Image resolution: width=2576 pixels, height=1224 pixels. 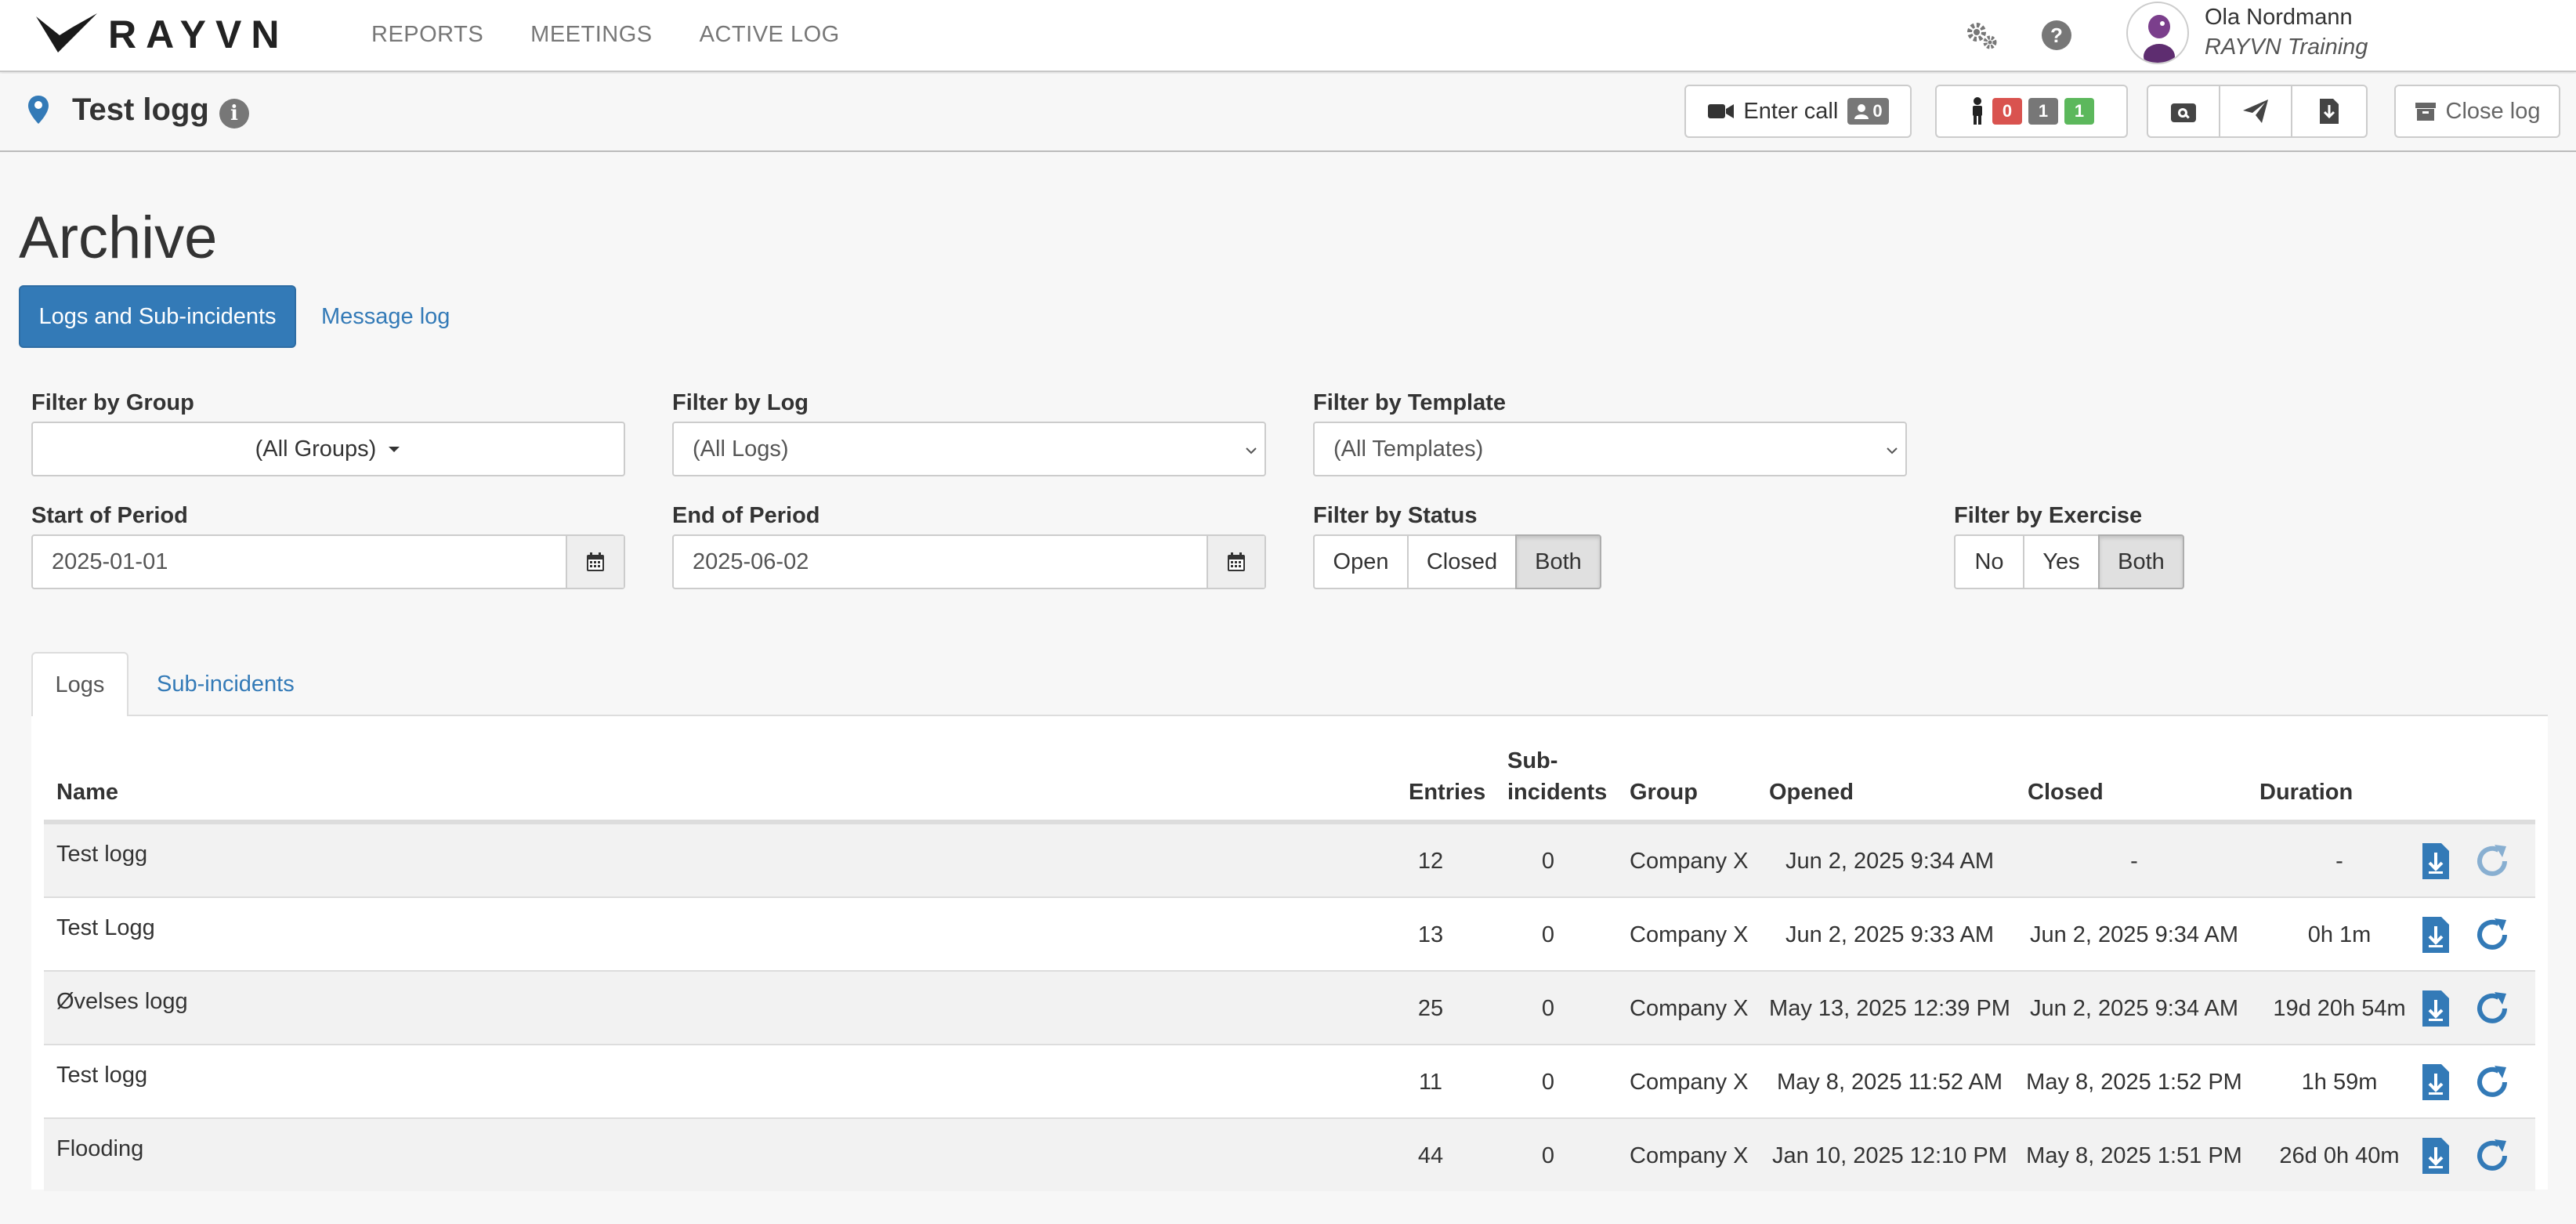 I want to click on nav-active-log: ACTIVE LOG, so click(x=770, y=34).